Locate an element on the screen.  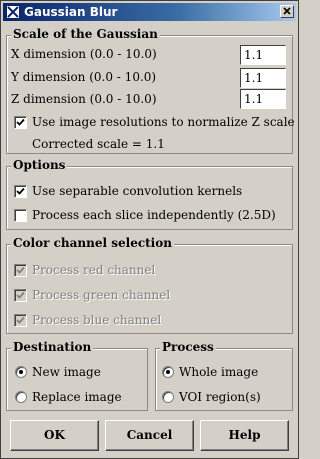
red-channel-checkbox is located at coordinates (20, 270).